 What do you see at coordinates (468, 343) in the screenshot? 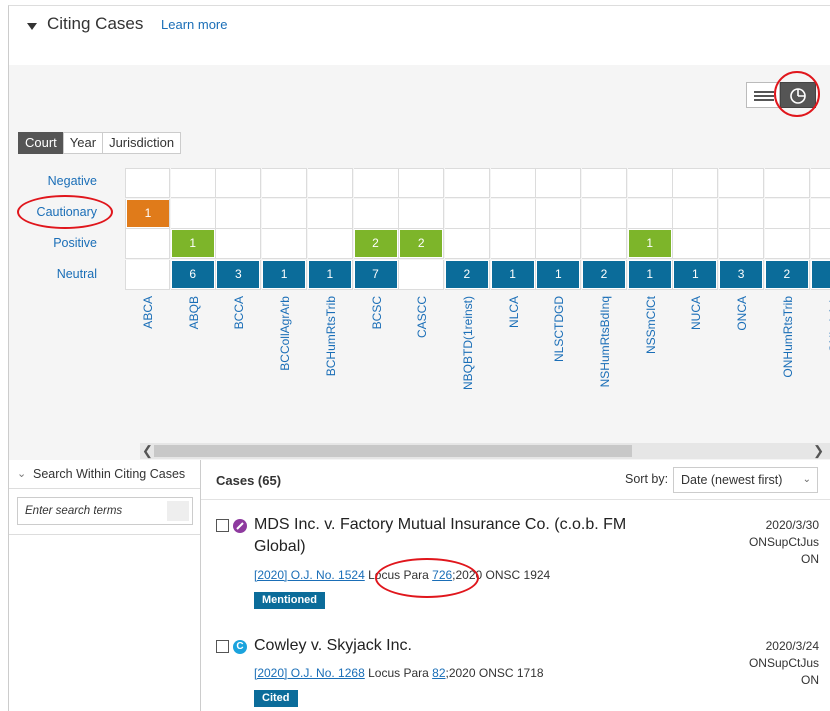
I see `court-label: NBQBTD(1reinst)` at bounding box center [468, 343].